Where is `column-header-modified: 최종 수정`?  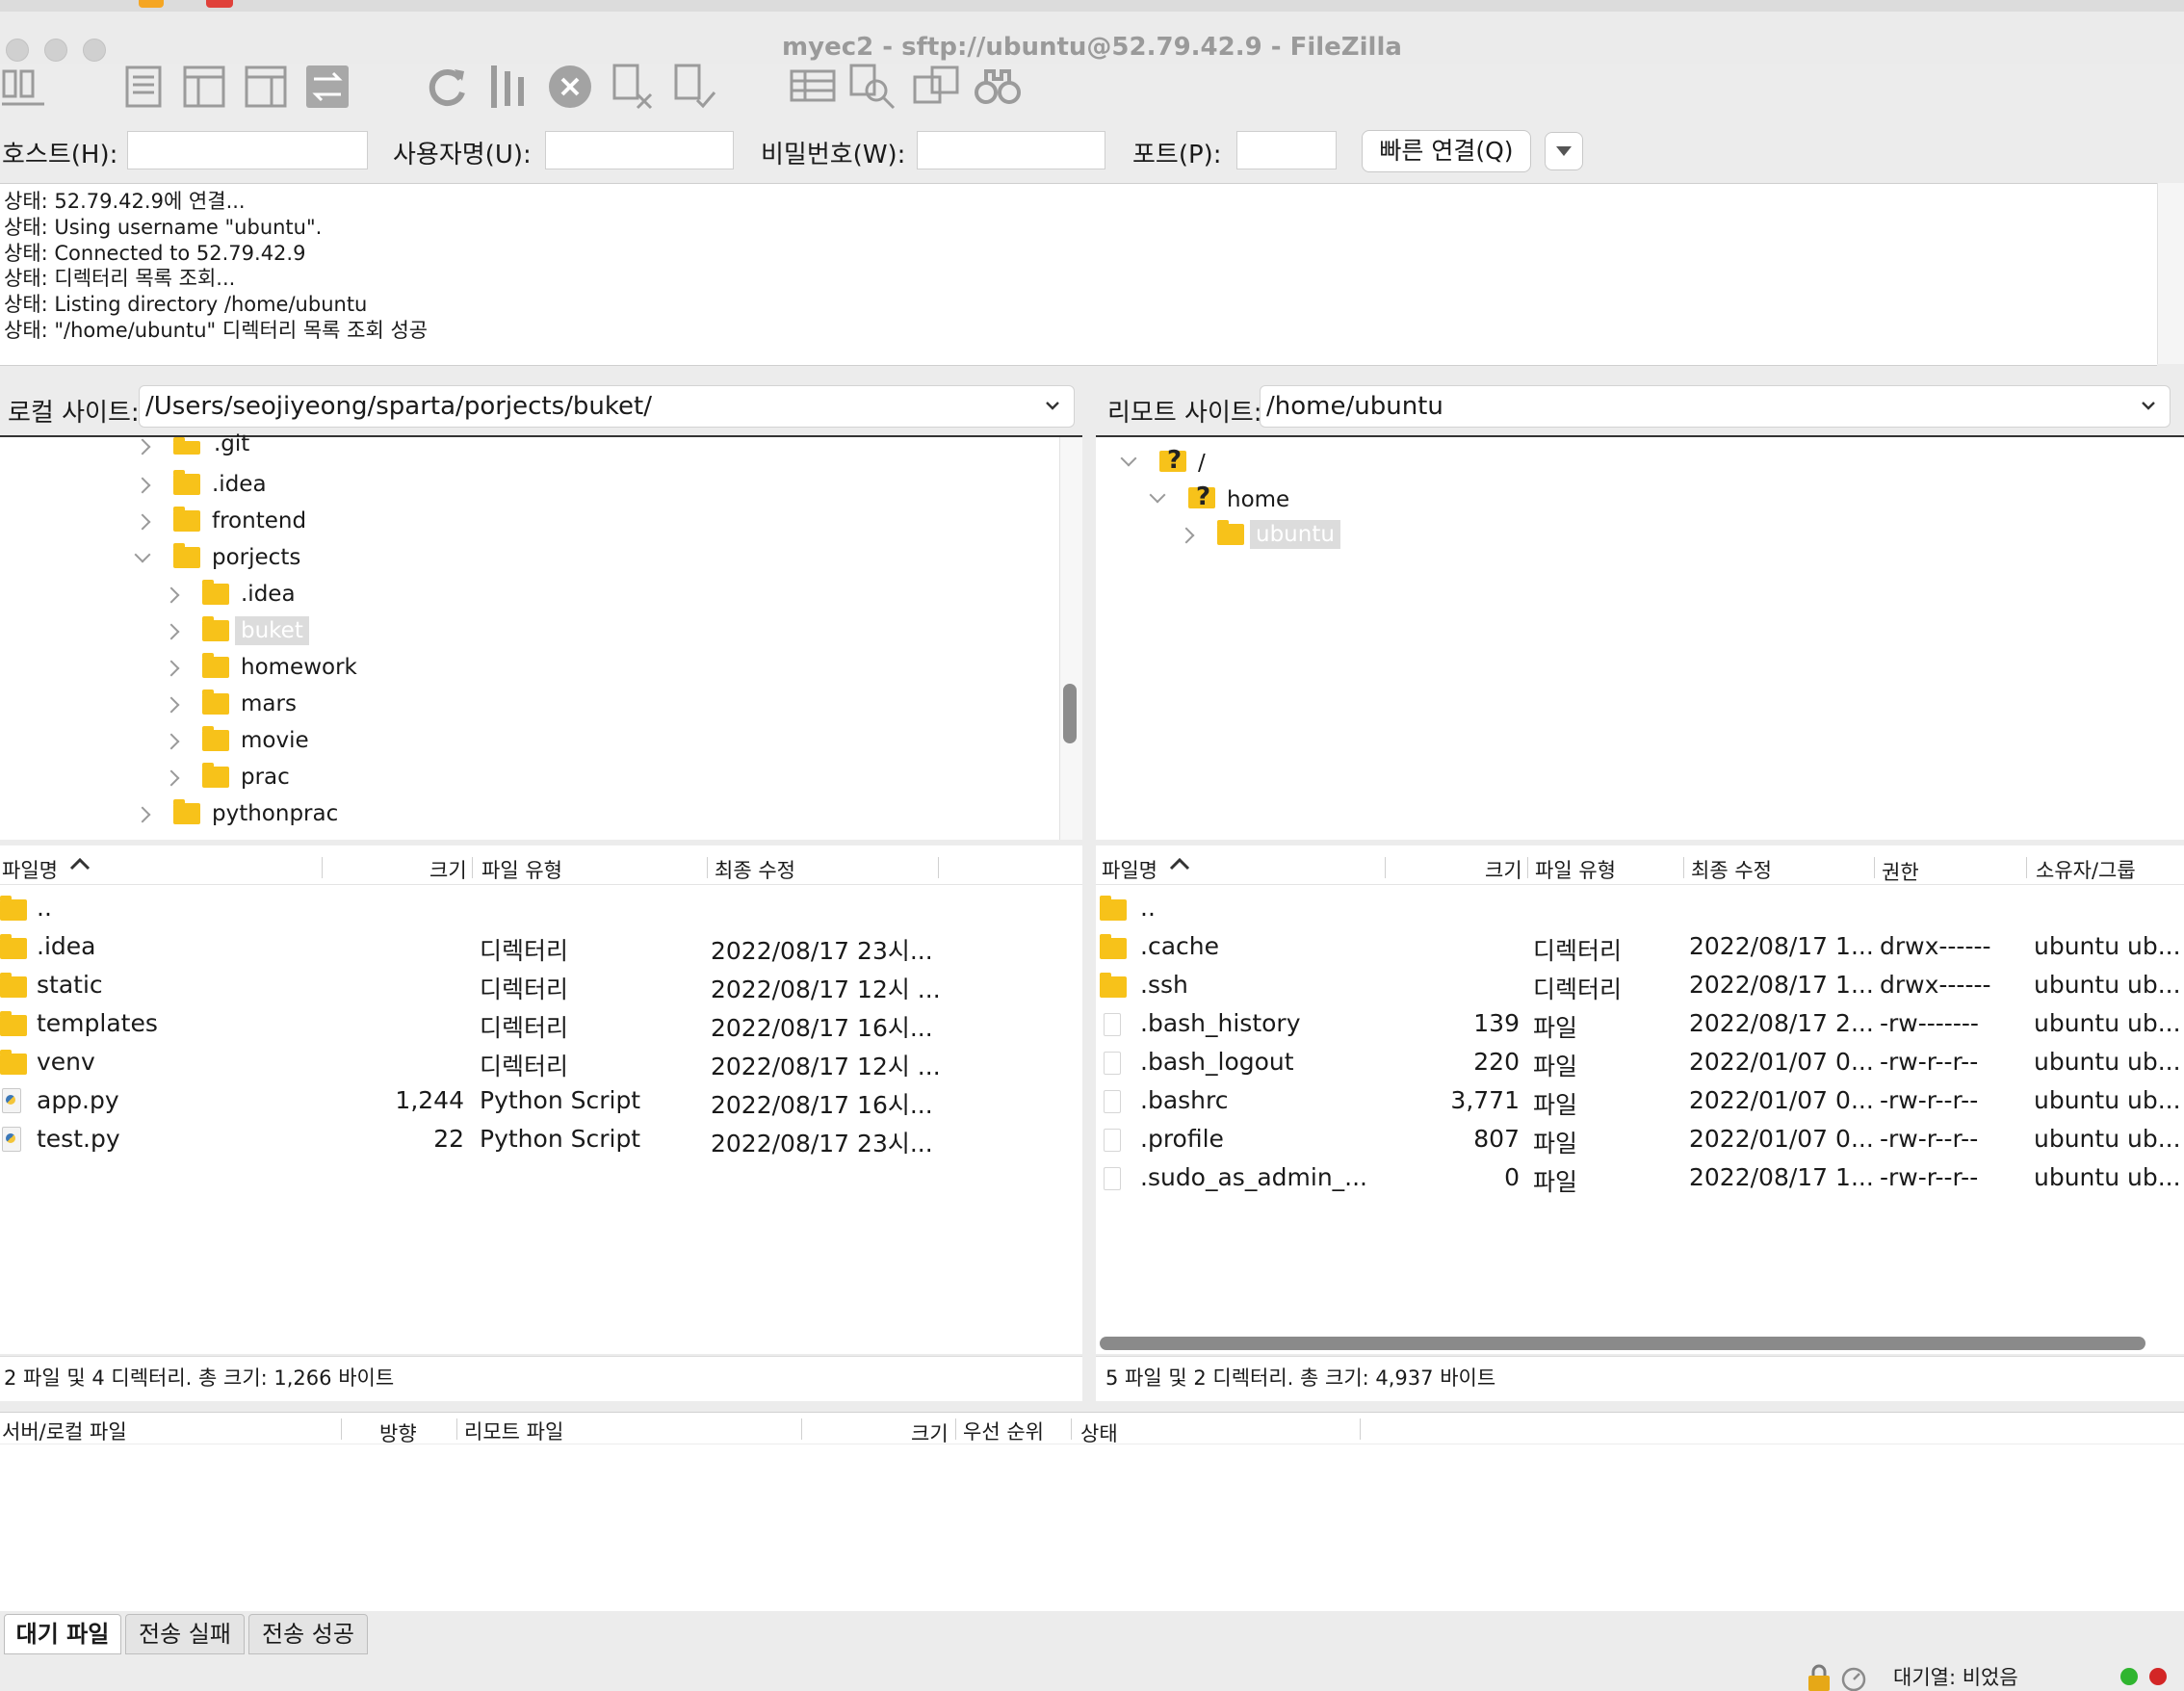
column-header-modified: 최종 수정 is located at coordinates (1731, 869).